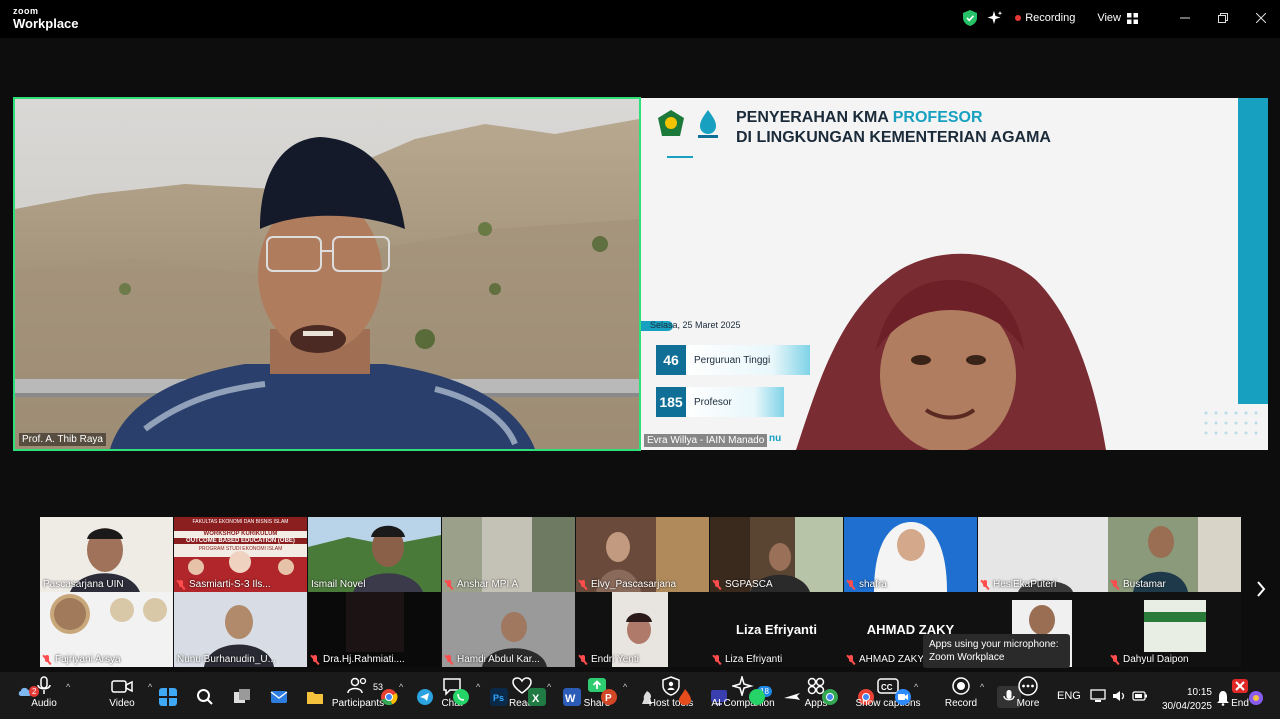 The height and width of the screenshot is (719, 1280). I want to click on ministry-logo-icon, so click(671, 123).